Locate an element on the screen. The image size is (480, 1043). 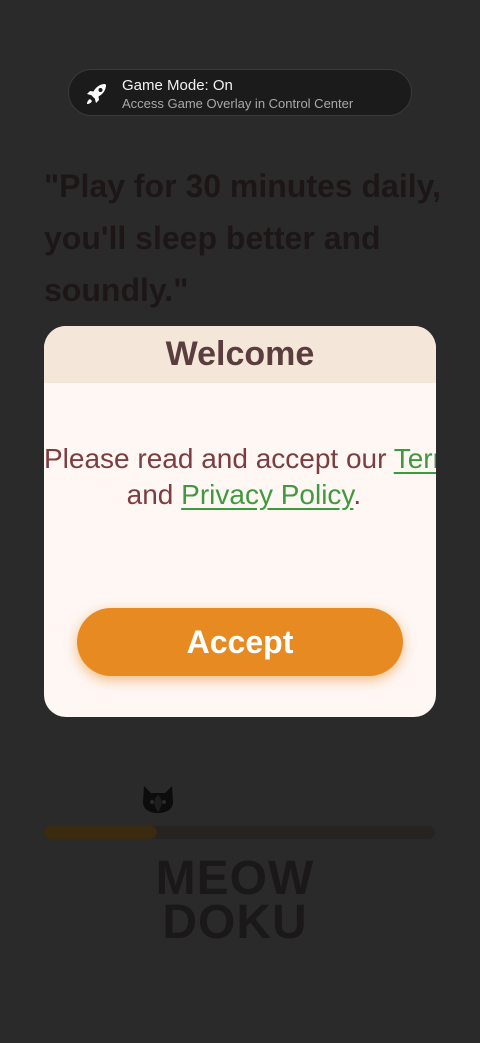
meowdoku-logo: MEOW DOKU is located at coordinates (235, 910).